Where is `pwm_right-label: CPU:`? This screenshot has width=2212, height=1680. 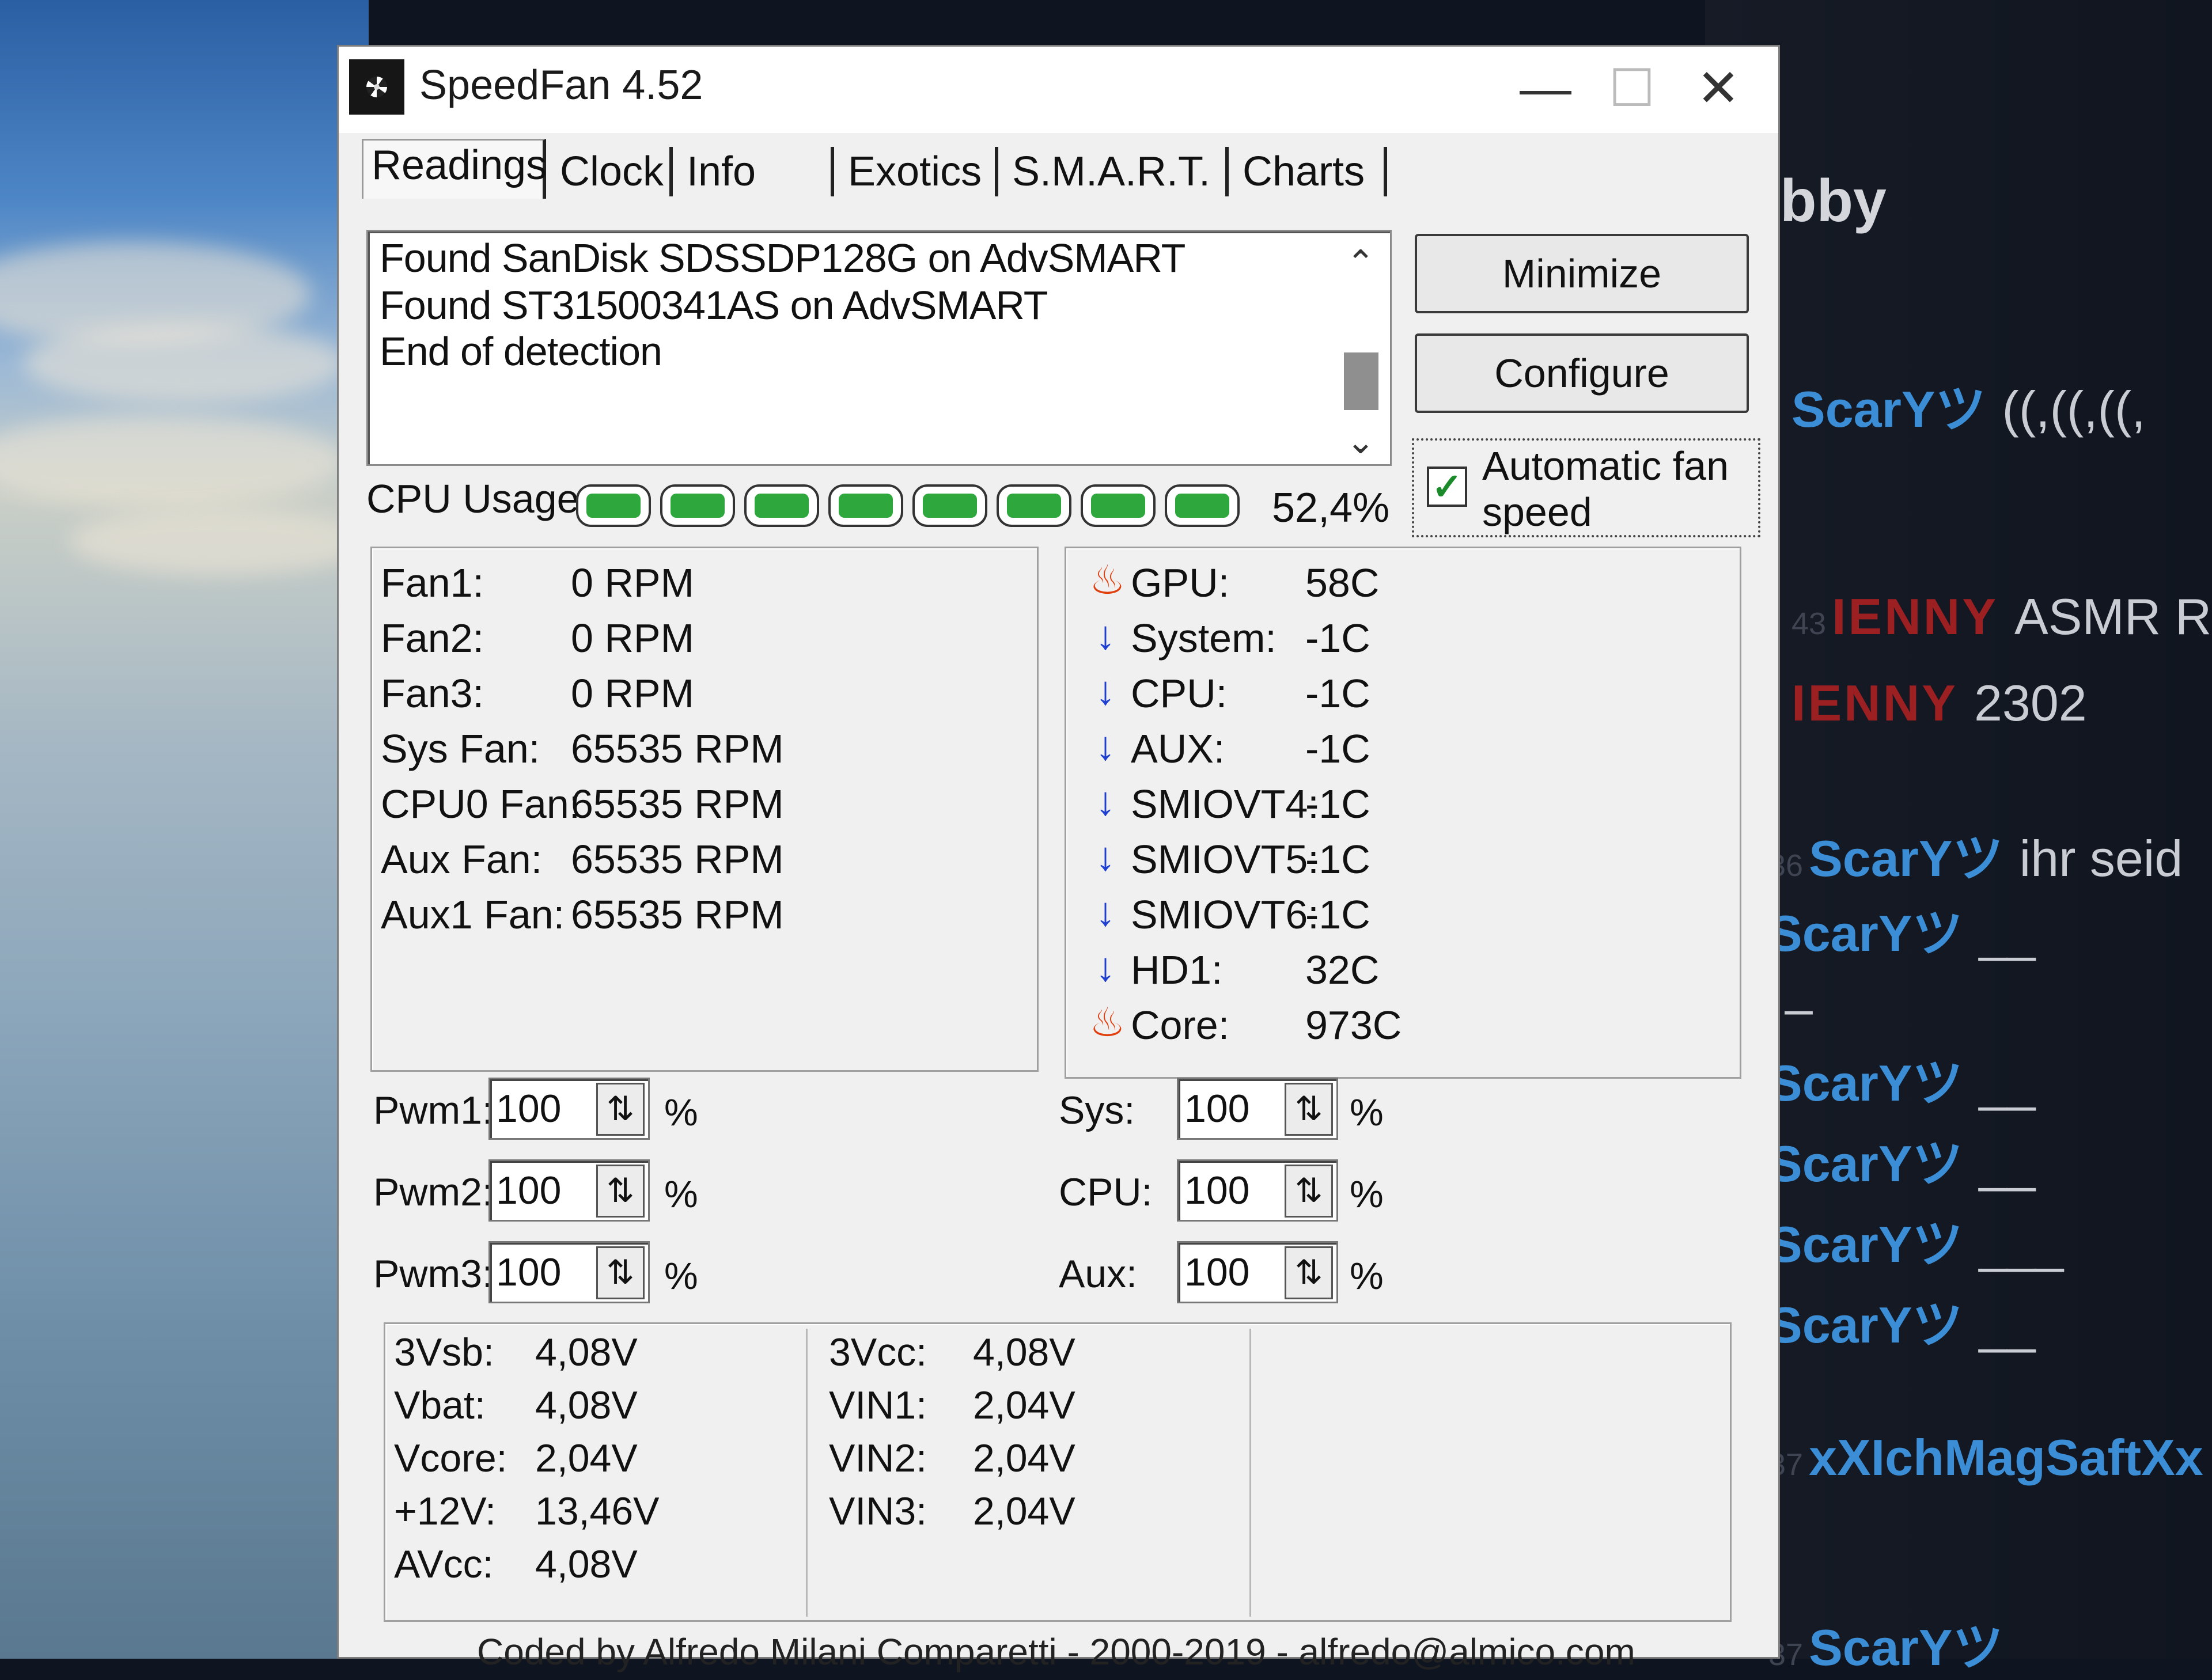 pwm_right-label: CPU: is located at coordinates (1106, 1192).